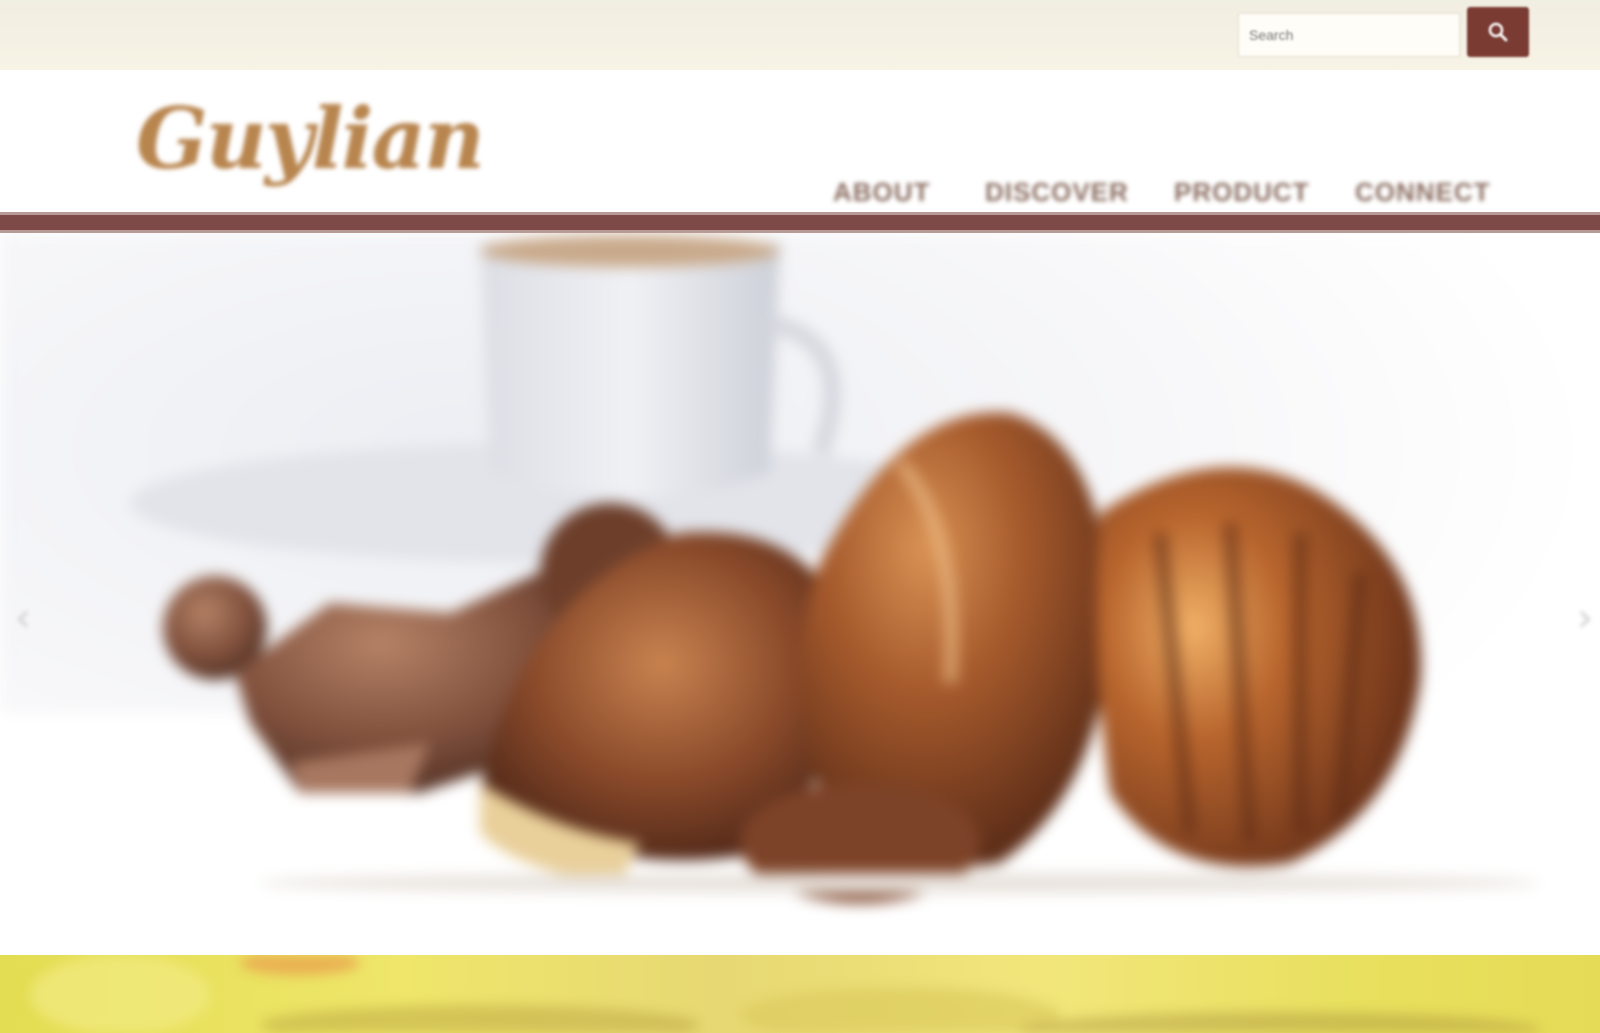  I want to click on search-button, so click(1498, 32).